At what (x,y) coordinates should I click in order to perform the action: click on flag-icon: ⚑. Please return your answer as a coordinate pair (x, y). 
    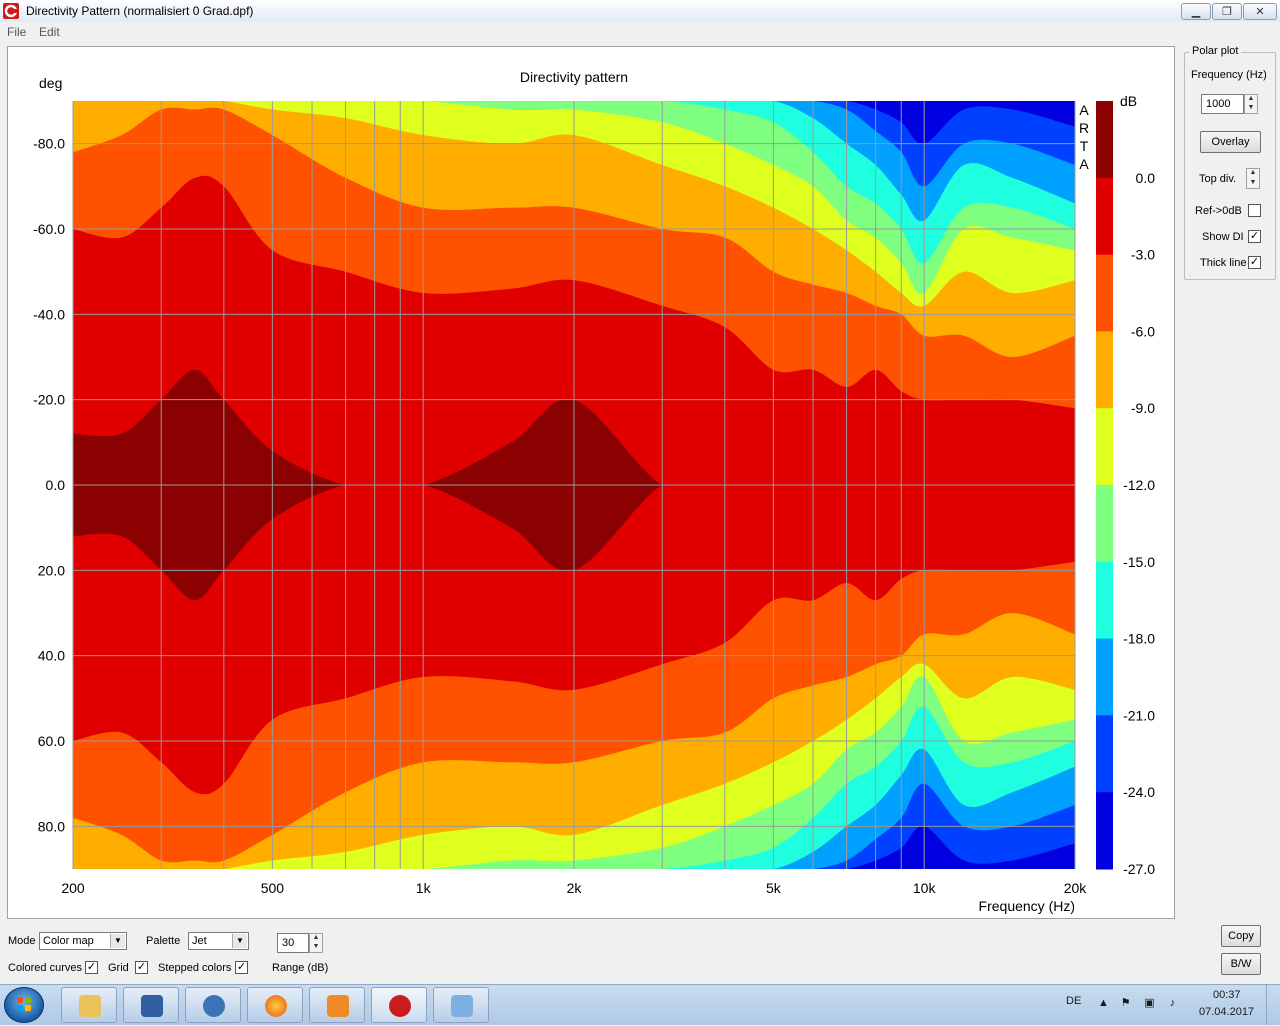
    Looking at the image, I should click on (1125, 1003).